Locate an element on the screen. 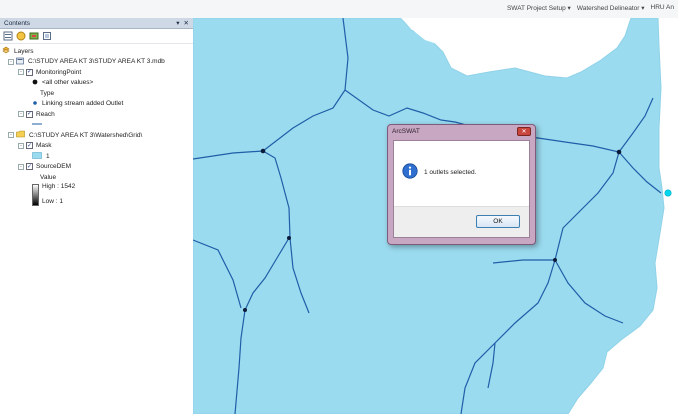 The width and height of the screenshot is (678, 414). dialog-message-row: 1 outlets selected. is located at coordinates (439, 172).